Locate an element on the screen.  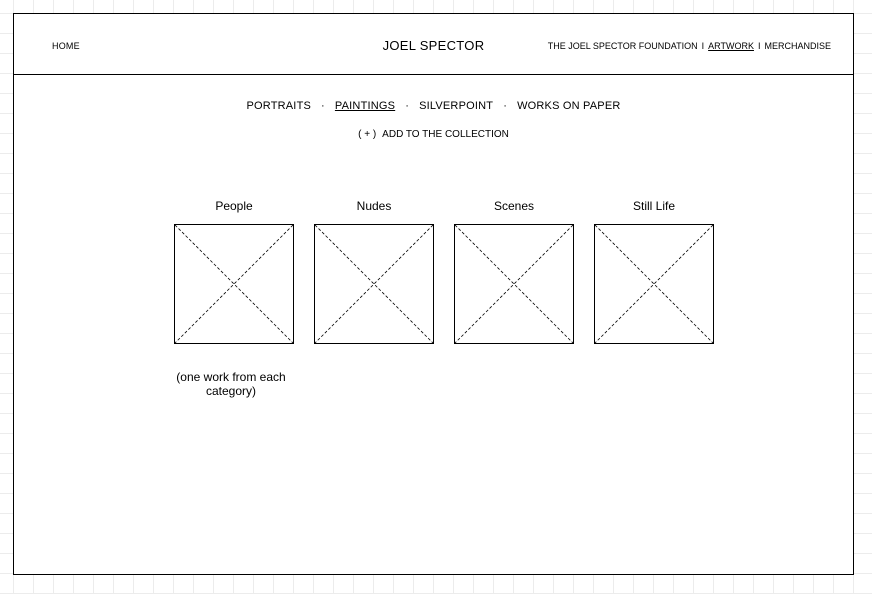
category-label: People is located at coordinates (234, 206).